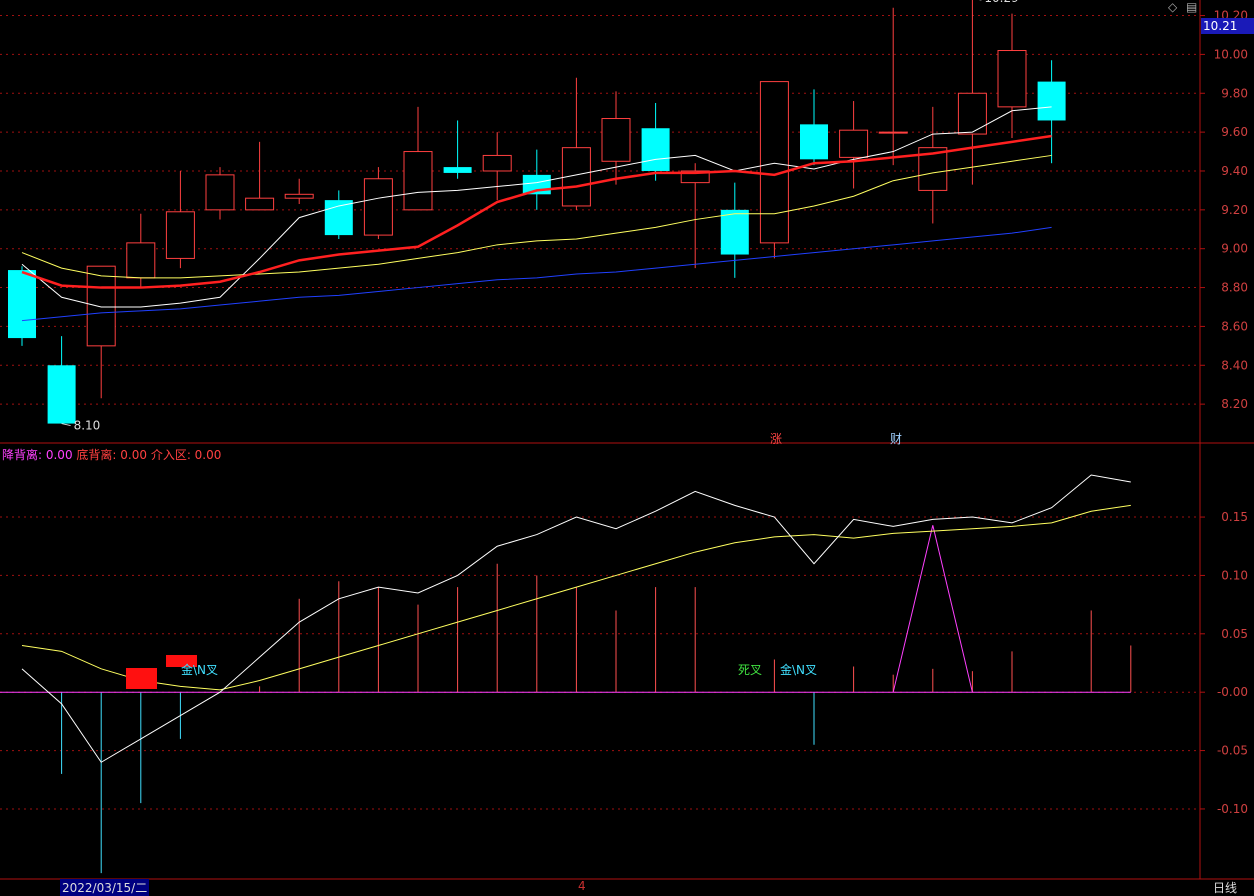 The width and height of the screenshot is (1254, 896). I want to click on y-tick-label: 0.10, so click(1234, 575).